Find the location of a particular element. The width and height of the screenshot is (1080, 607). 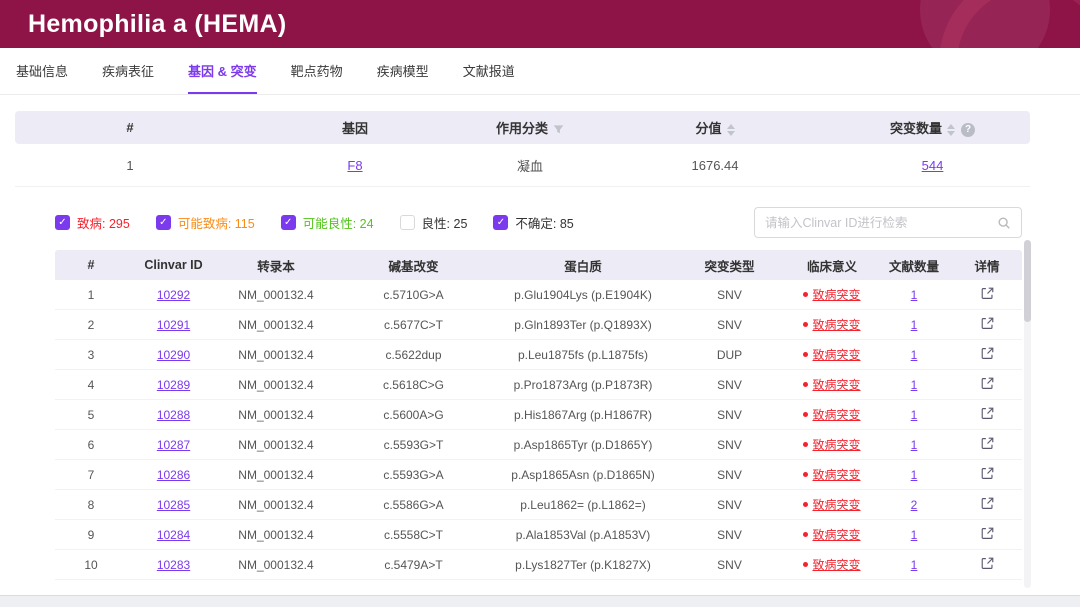

table-scrollbar-track is located at coordinates (1027, 414).